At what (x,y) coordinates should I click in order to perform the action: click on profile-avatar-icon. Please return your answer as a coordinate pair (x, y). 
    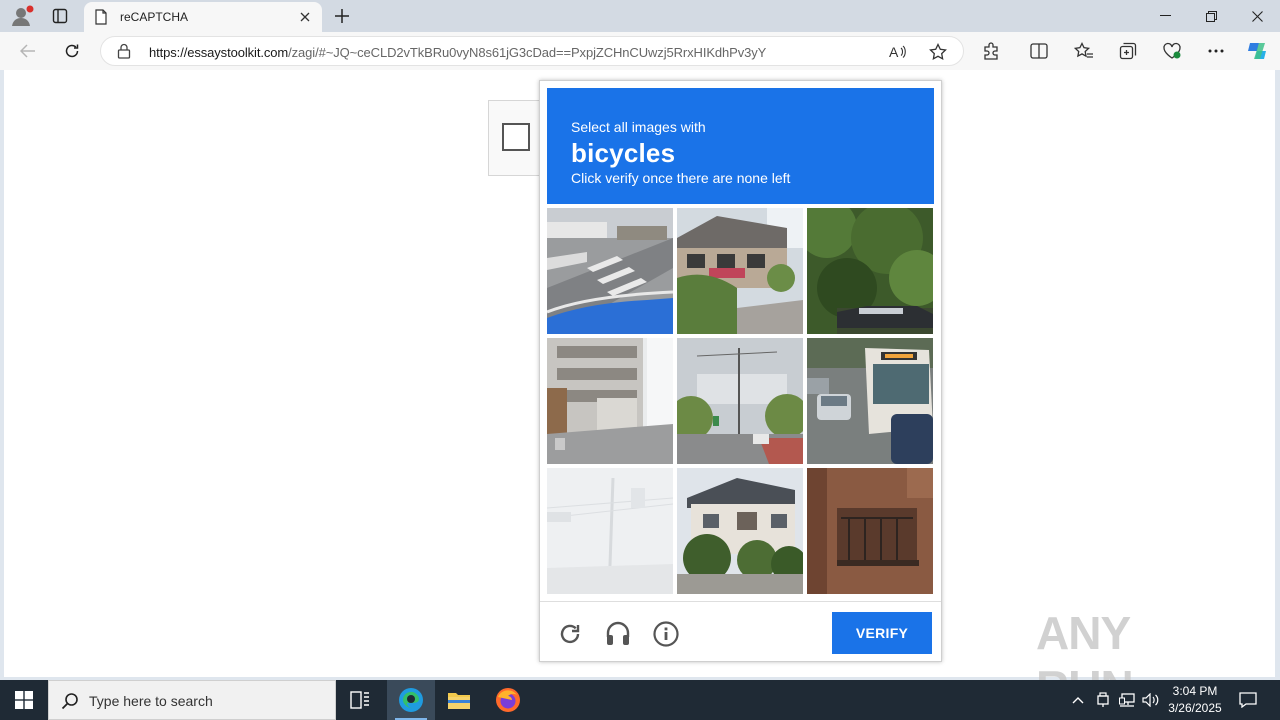
    Looking at the image, I should click on (22, 16).